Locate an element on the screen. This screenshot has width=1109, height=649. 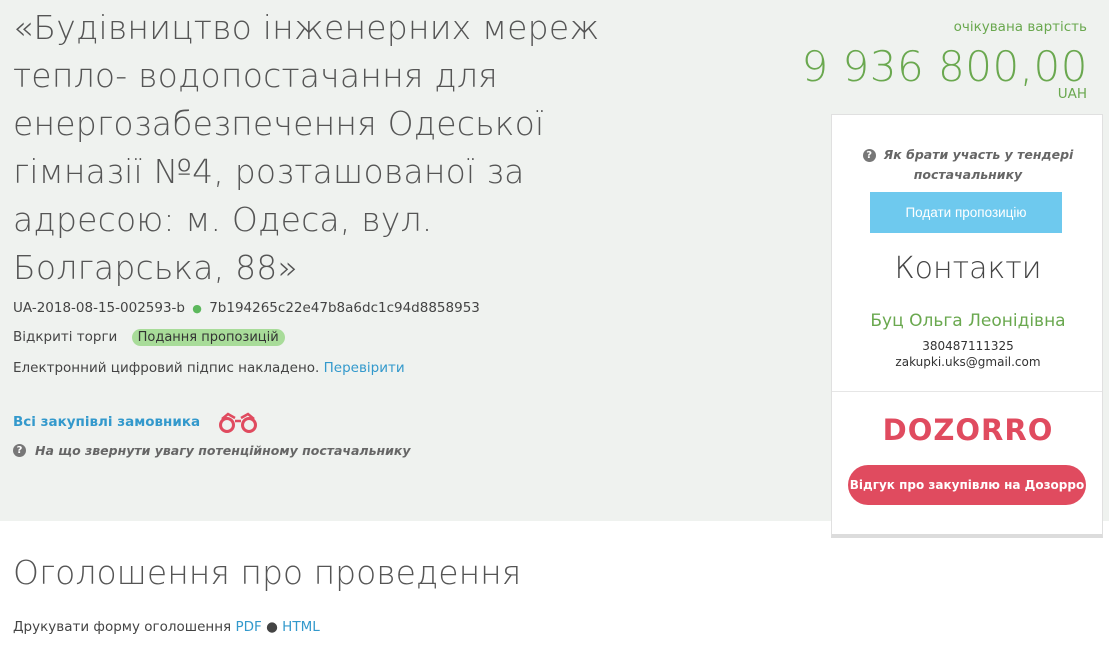
verify-link: Перевірити is located at coordinates (364, 368).